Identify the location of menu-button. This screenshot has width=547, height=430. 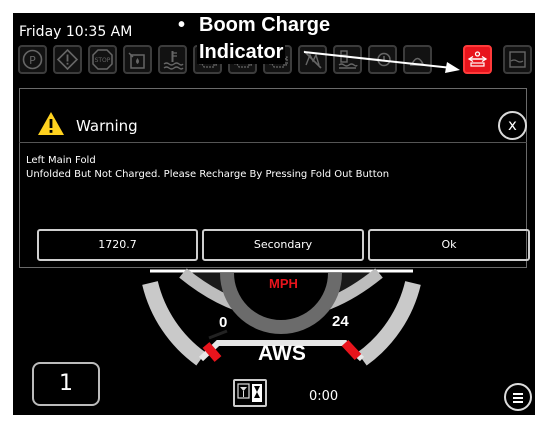
(518, 397).